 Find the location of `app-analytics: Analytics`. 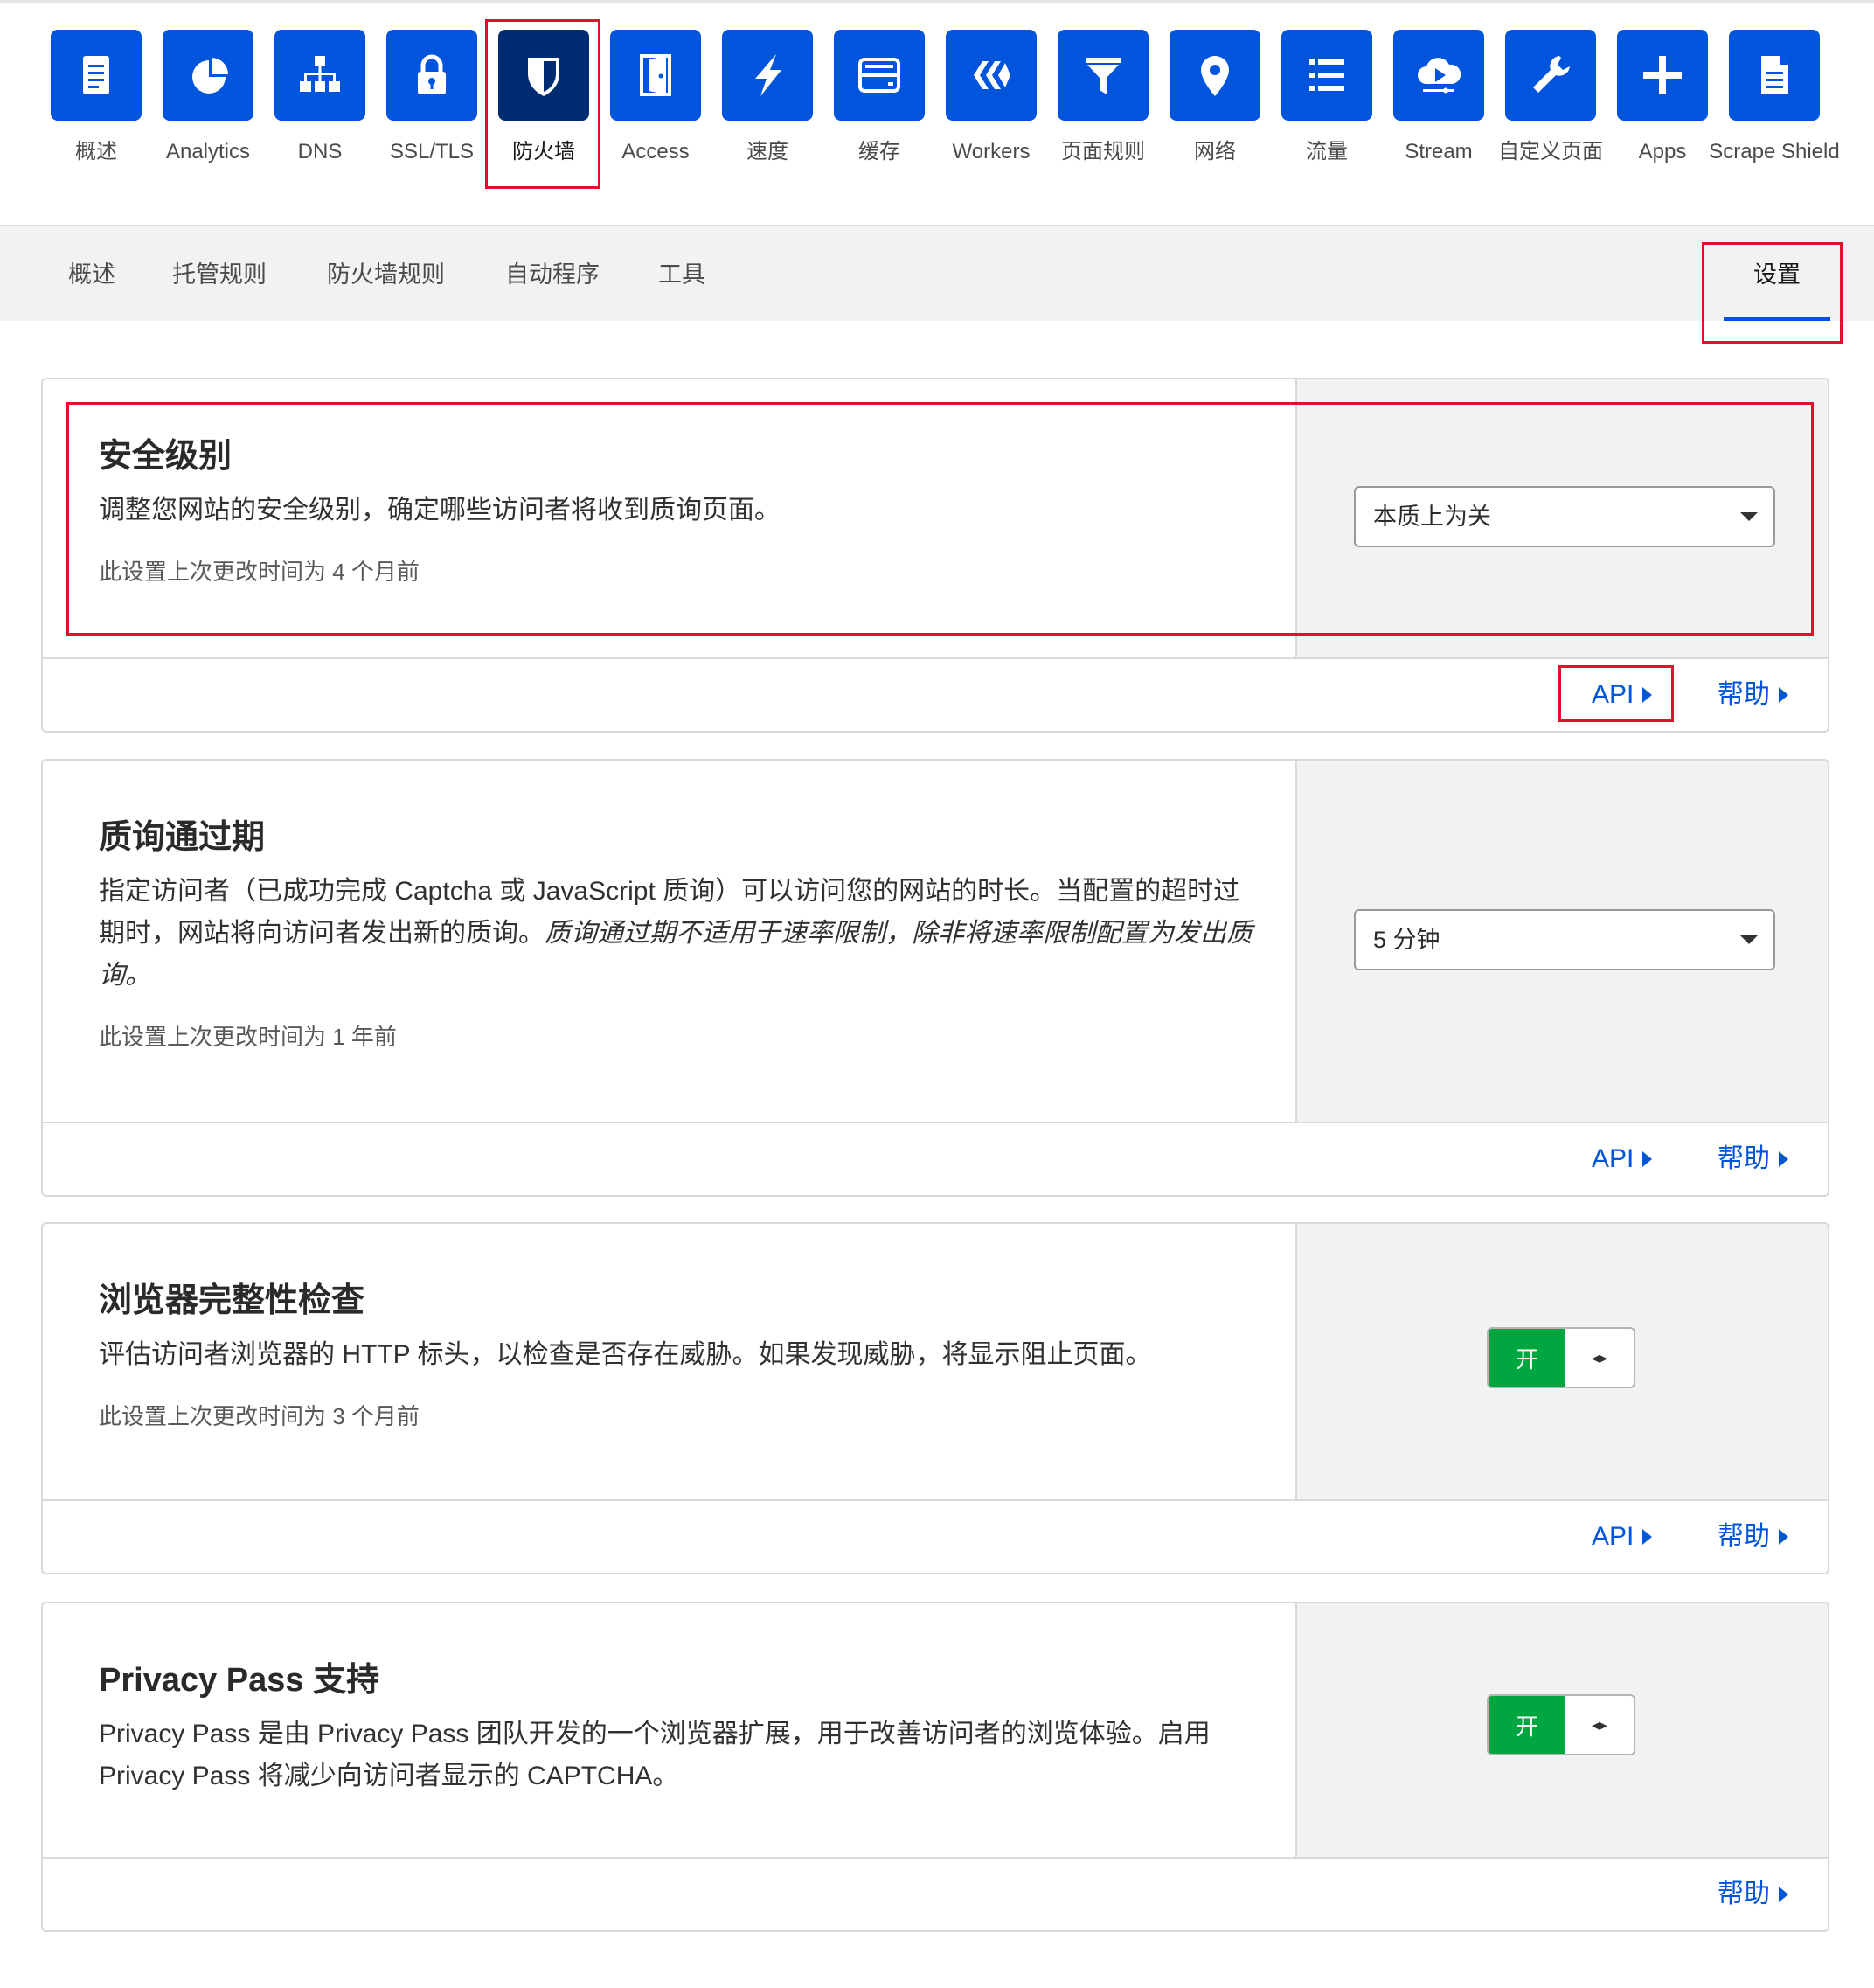

app-analytics: Analytics is located at coordinates (208, 122).